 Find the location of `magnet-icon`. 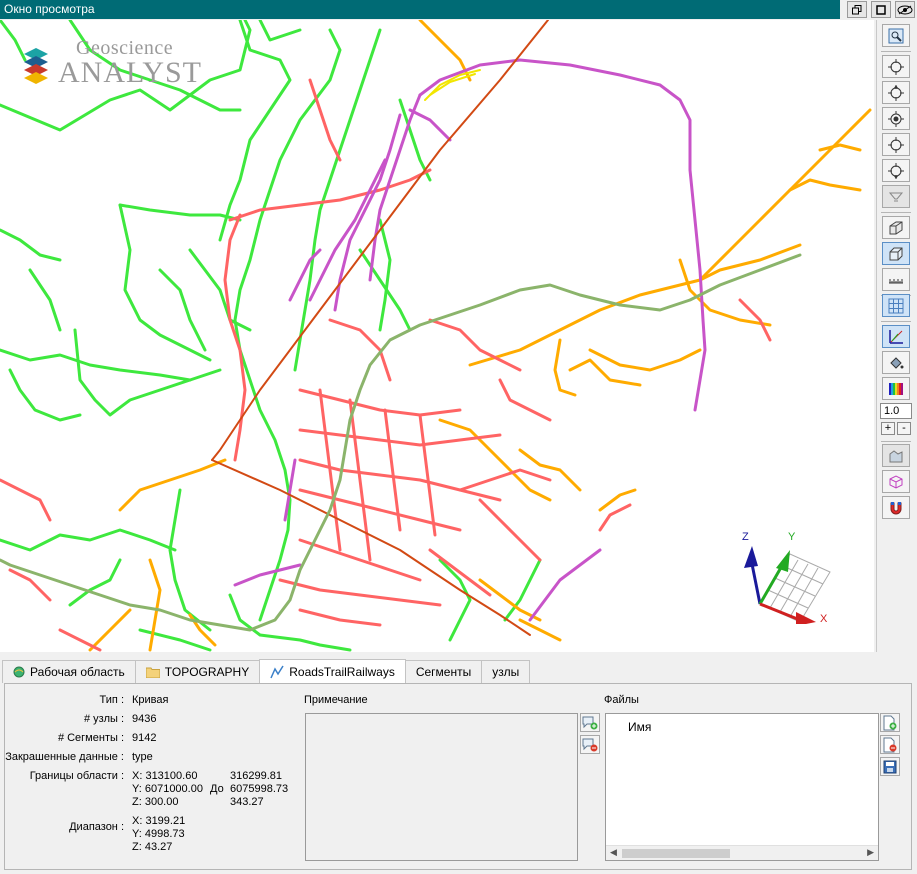

magnet-icon is located at coordinates (896, 507).